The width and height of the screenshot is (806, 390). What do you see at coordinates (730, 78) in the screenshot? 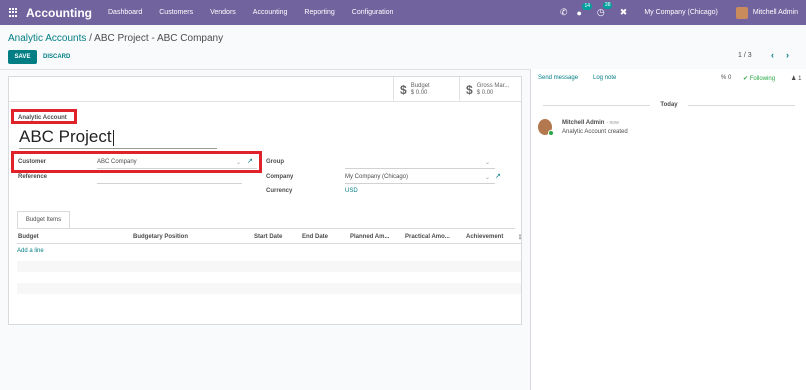
I see `attachments-count: 0` at bounding box center [730, 78].